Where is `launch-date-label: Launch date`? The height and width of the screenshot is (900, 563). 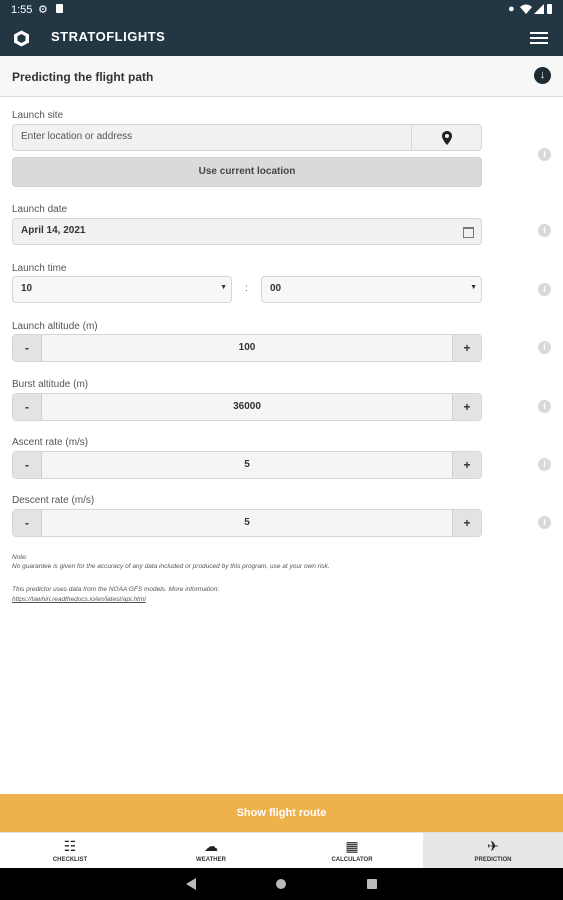
launch-date-label: Launch date is located at coordinates (40, 209).